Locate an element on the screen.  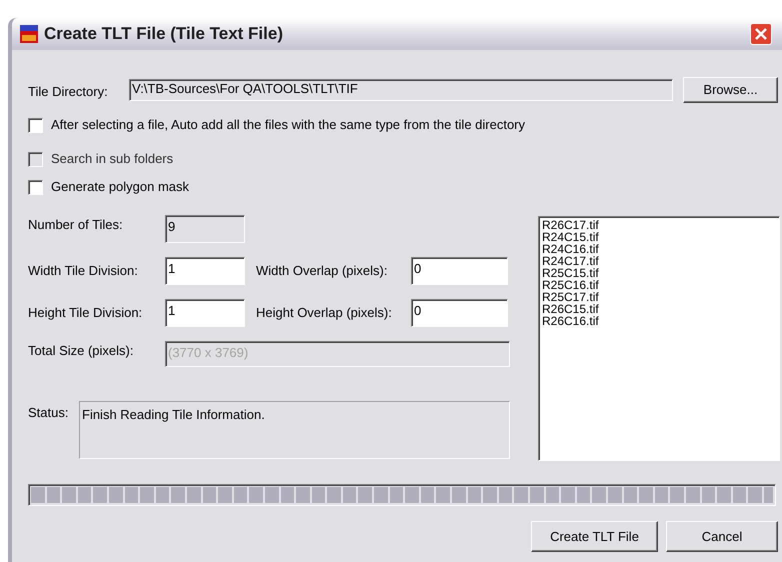
list-item: R25C17.tif is located at coordinates (660, 297).